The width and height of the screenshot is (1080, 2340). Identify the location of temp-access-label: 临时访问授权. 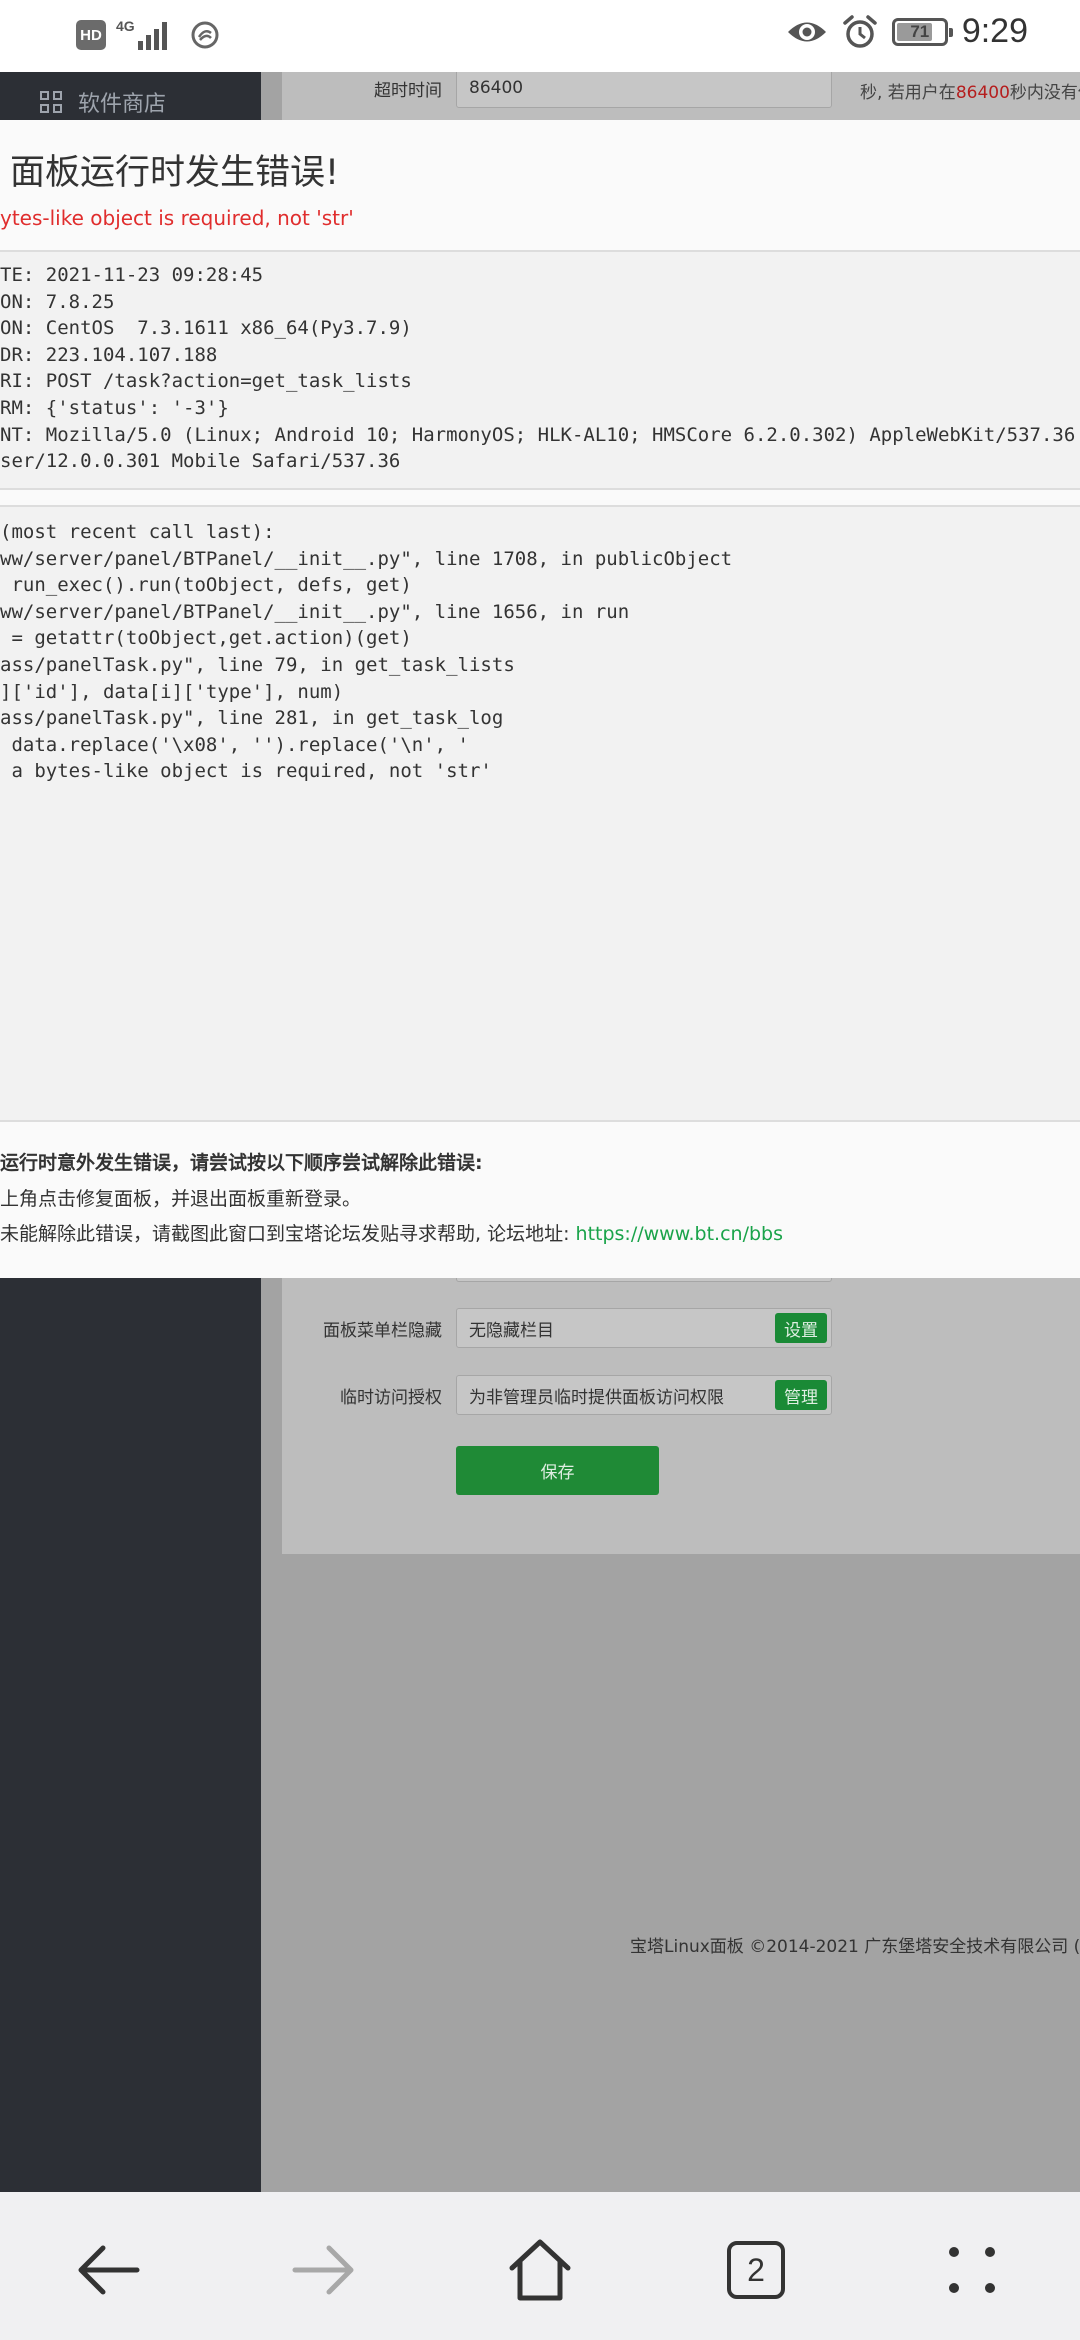
(391, 1398).